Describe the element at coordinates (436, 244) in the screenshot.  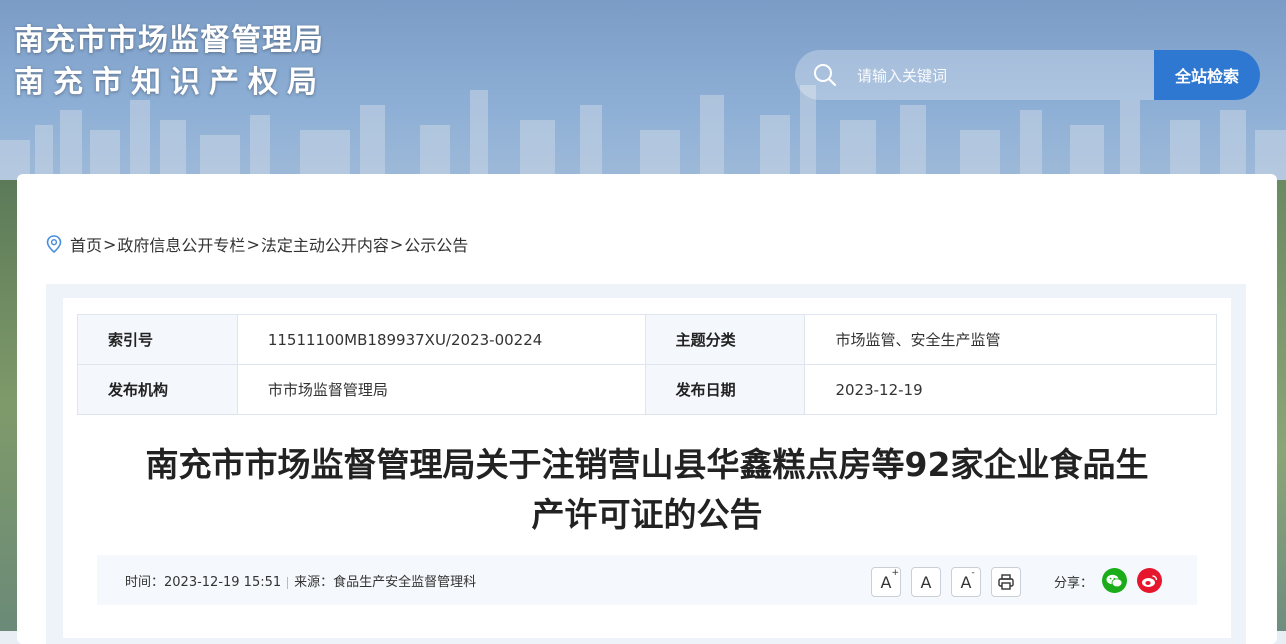
I see `breadcrumb-announcements: 公示公告` at that location.